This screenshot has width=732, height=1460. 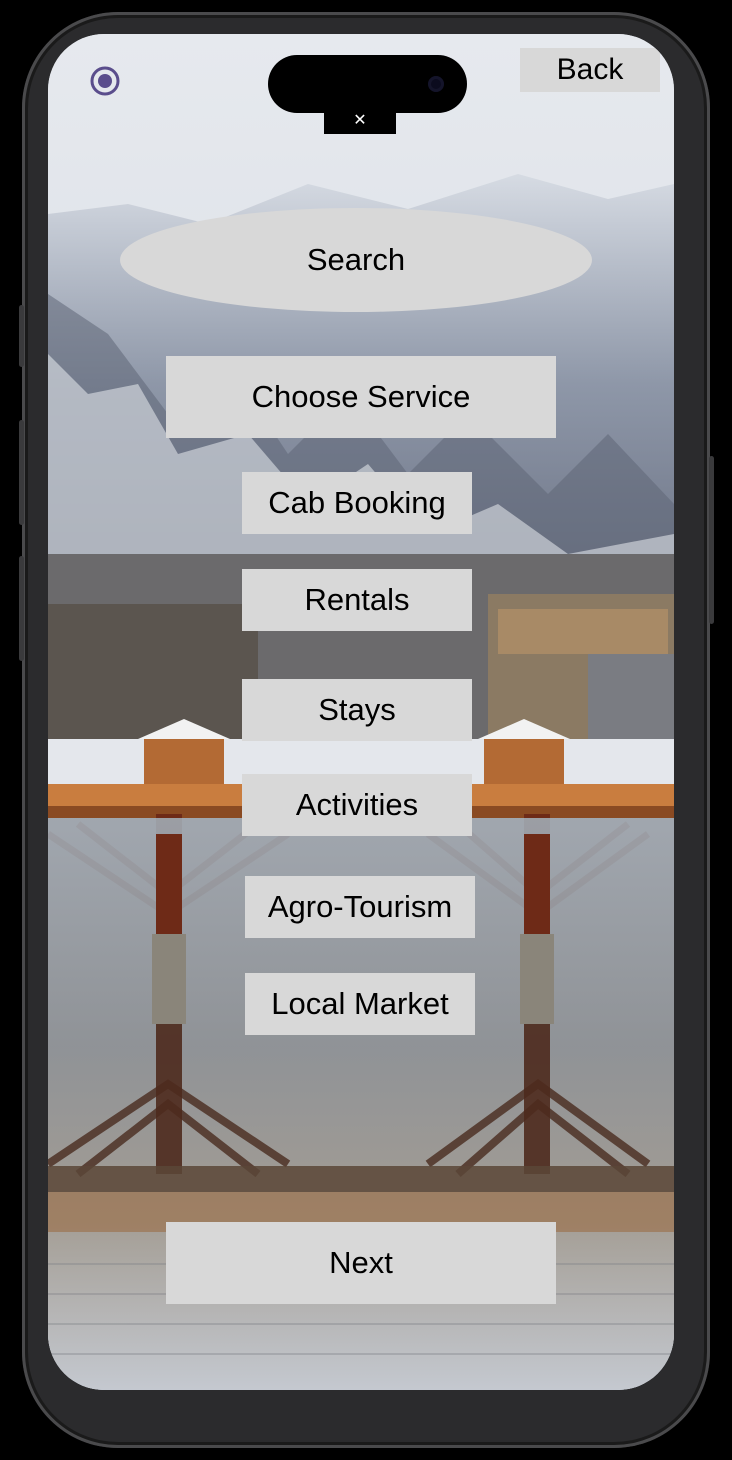 What do you see at coordinates (21, 336) in the screenshot?
I see `mute-switch` at bounding box center [21, 336].